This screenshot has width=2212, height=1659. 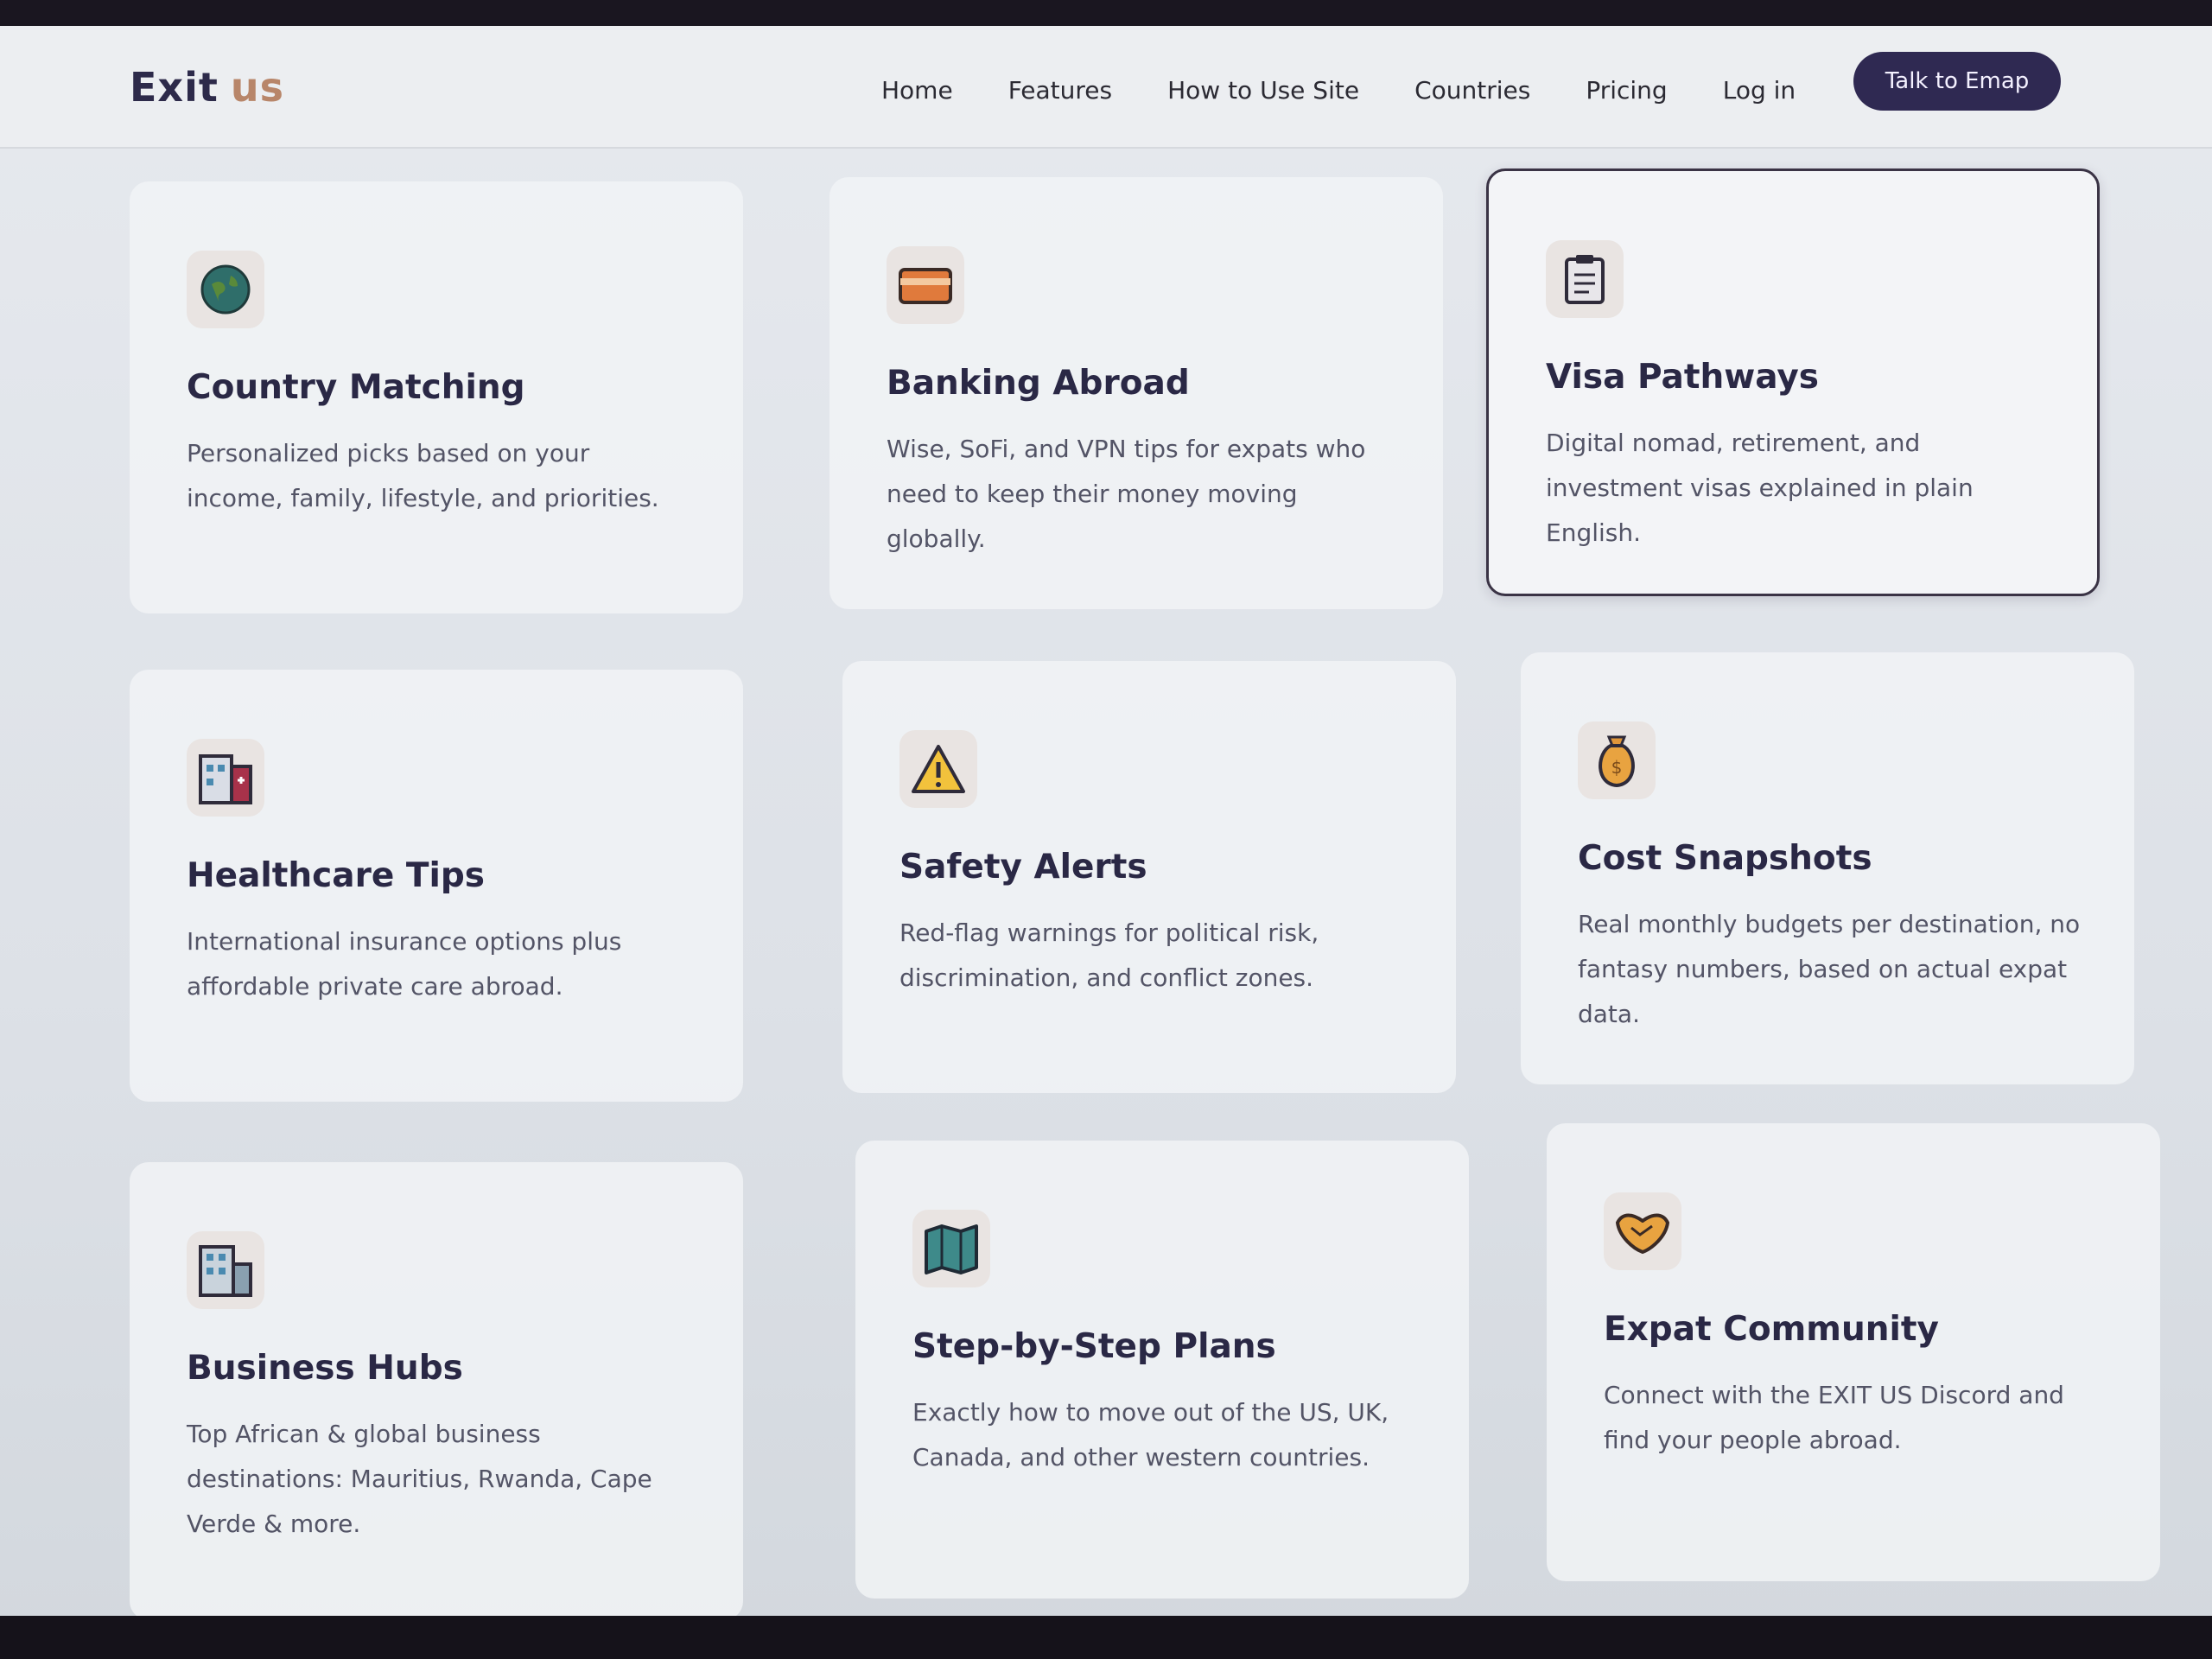 I want to click on site-logo: Exit us, so click(x=207, y=87).